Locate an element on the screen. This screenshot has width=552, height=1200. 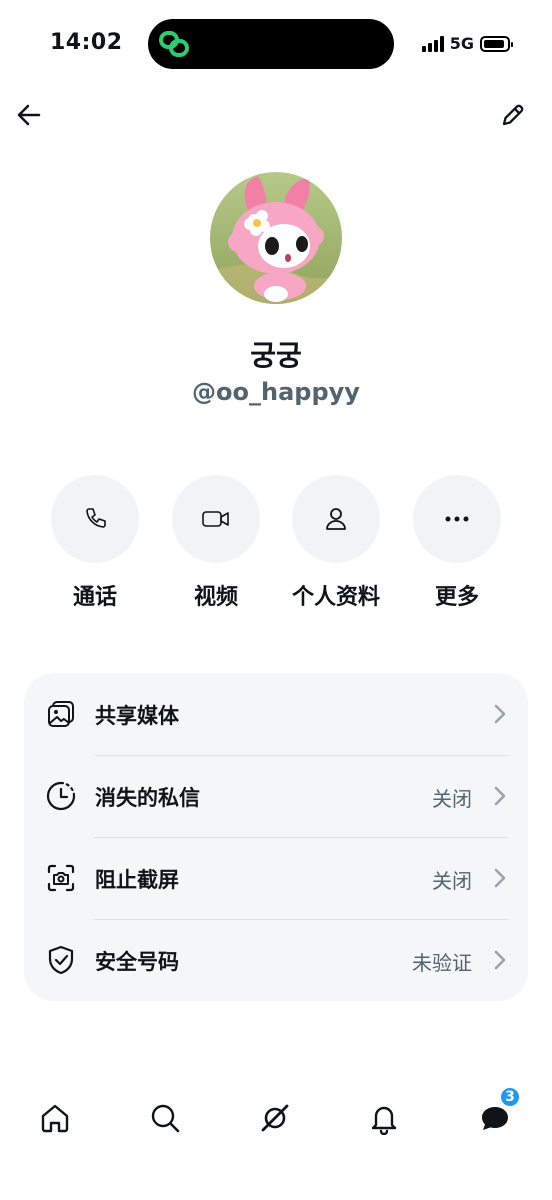
settings-row-shared-media: 共享媒体 is located at coordinates (276, 714).